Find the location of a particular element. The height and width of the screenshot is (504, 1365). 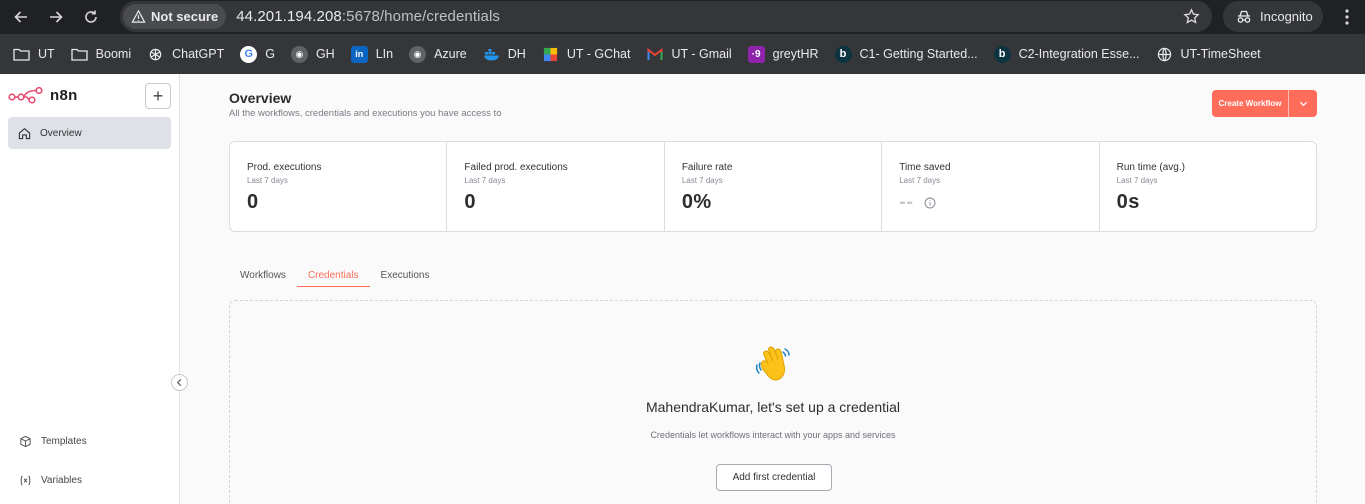

reload-button is located at coordinates (91, 17).